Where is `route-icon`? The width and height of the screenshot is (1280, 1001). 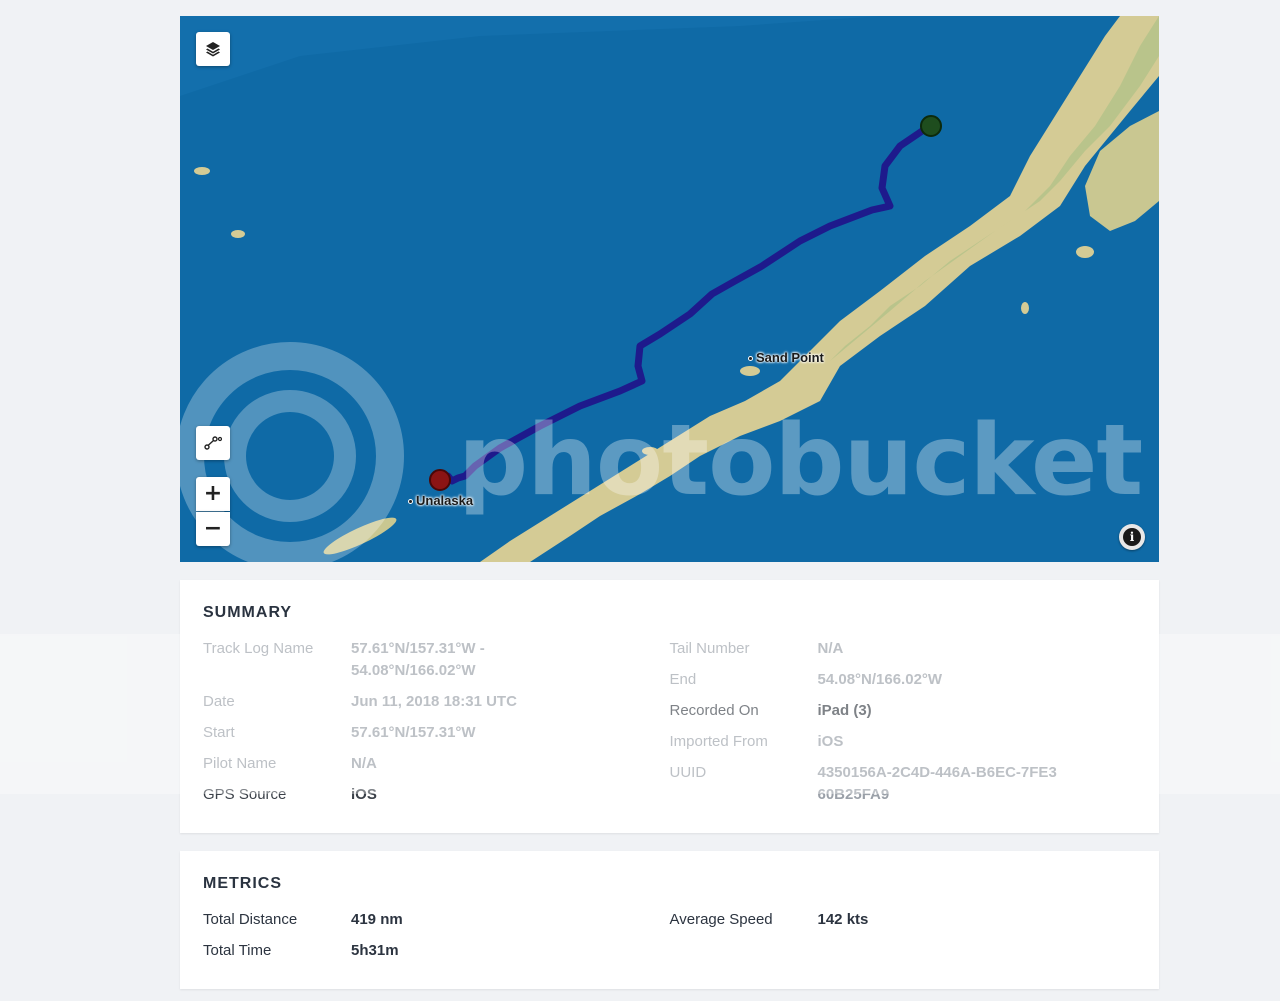
route-icon is located at coordinates (213, 443).